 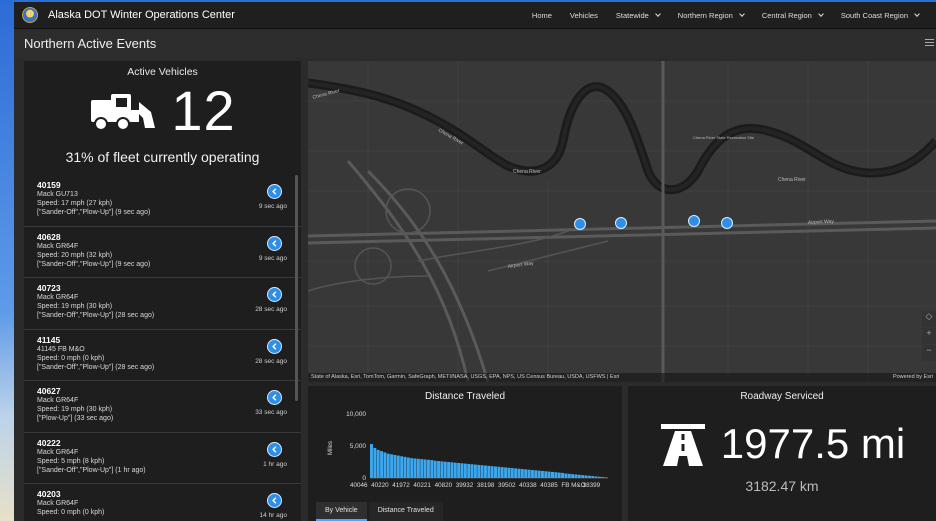 I want to click on snowplow-icon, so click(x=123, y=112).